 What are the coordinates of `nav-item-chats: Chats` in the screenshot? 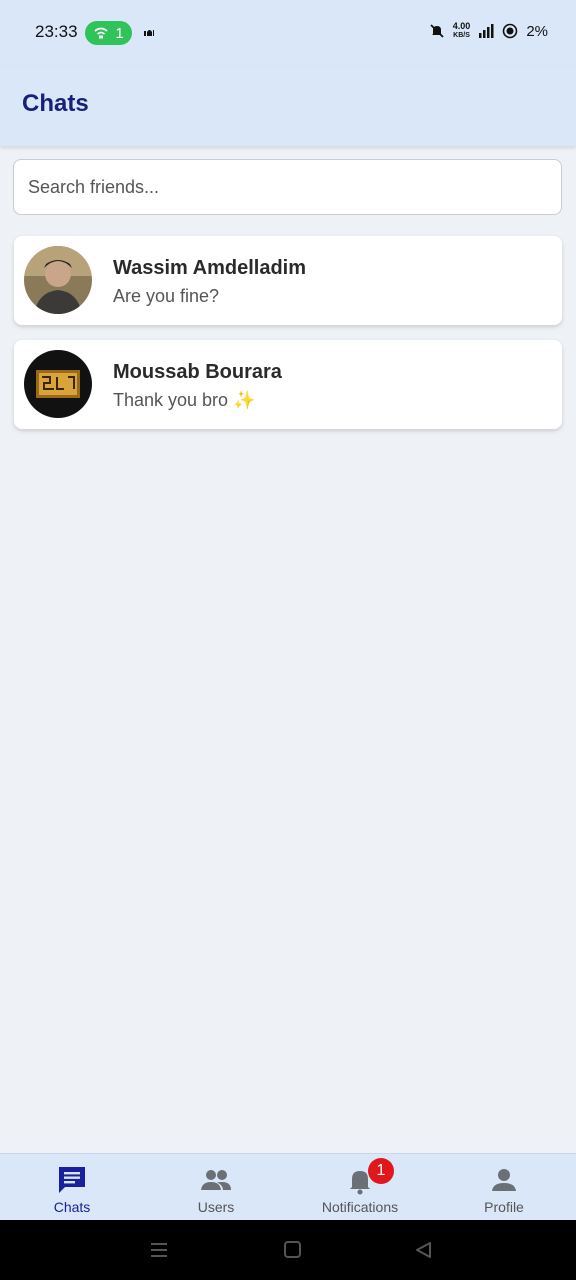 It's located at (72, 1187).